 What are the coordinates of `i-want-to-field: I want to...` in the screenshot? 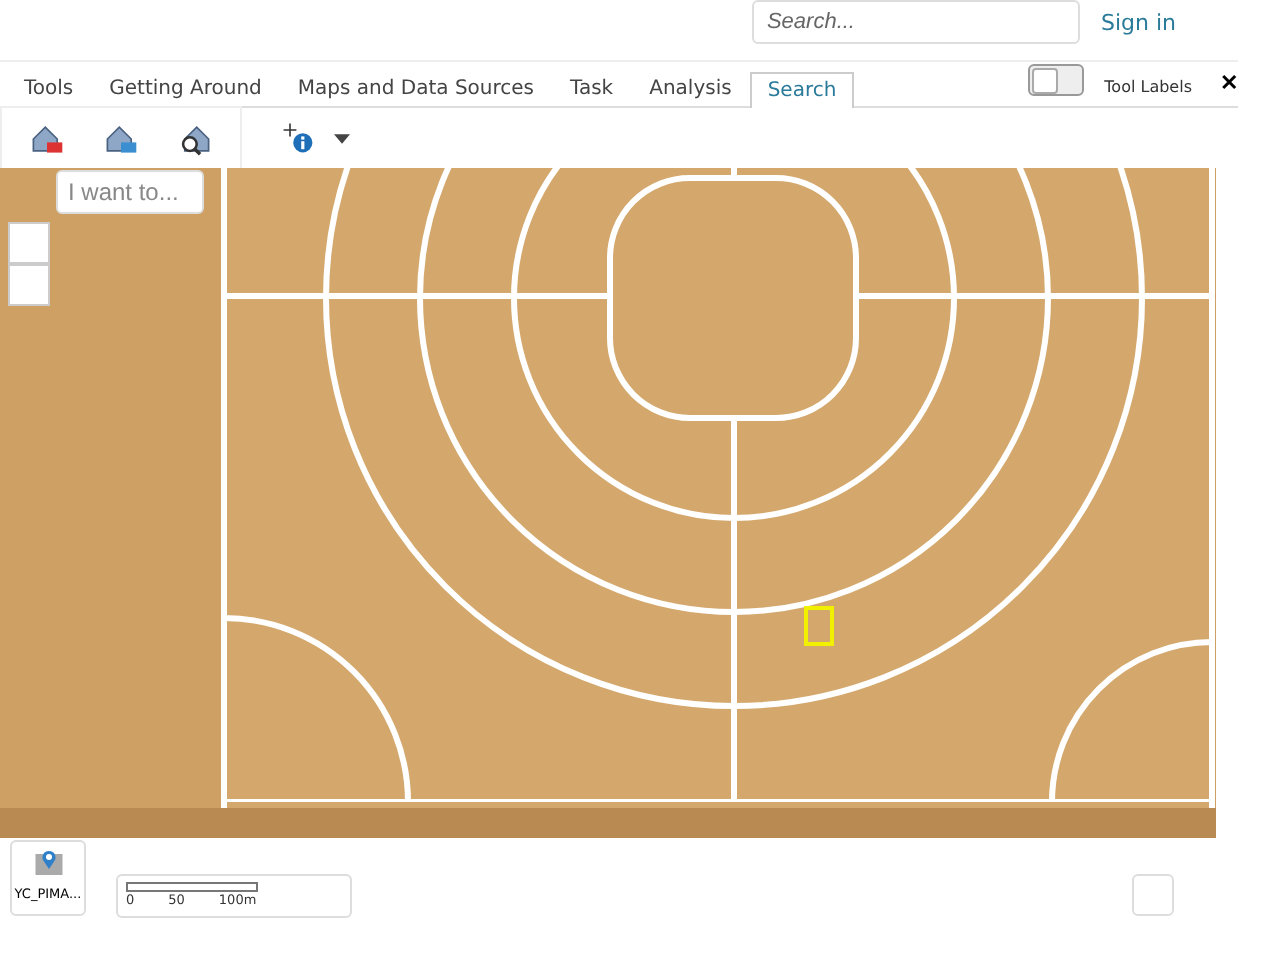 It's located at (130, 192).